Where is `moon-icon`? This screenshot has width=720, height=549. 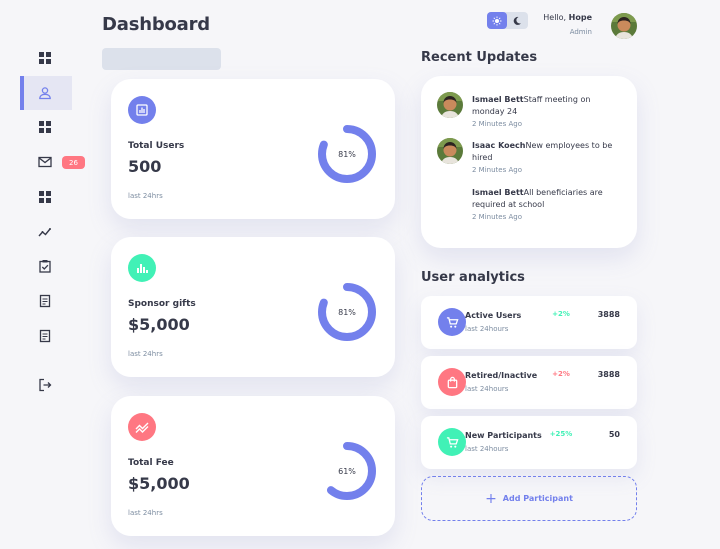
moon-icon is located at coordinates (517, 20).